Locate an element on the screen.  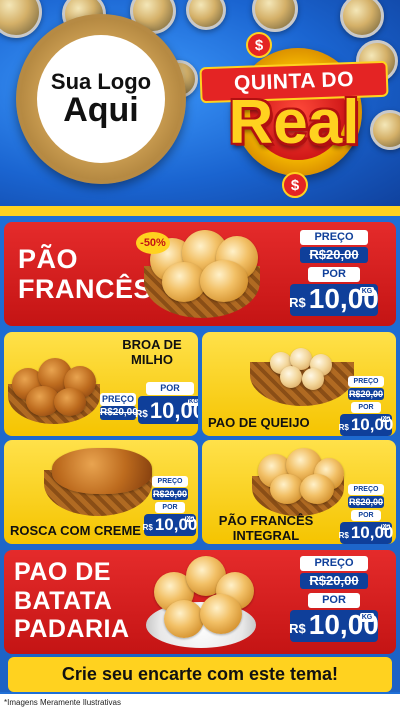
cta-banner: Crie seu encarte com este tema! is located at coordinates (200, 674).